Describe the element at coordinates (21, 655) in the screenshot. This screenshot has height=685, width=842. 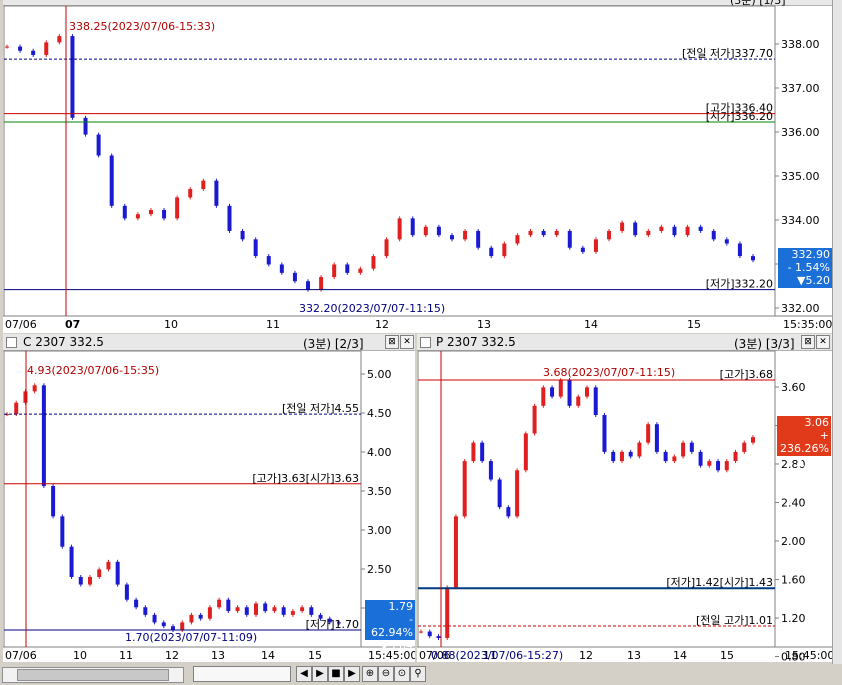
I see `x-tick-label: 07/06` at that location.